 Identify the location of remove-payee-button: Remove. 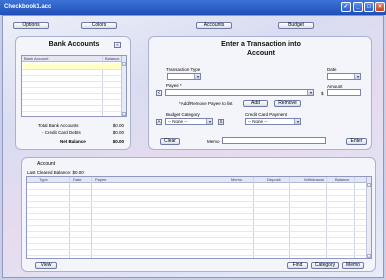
(287, 103).